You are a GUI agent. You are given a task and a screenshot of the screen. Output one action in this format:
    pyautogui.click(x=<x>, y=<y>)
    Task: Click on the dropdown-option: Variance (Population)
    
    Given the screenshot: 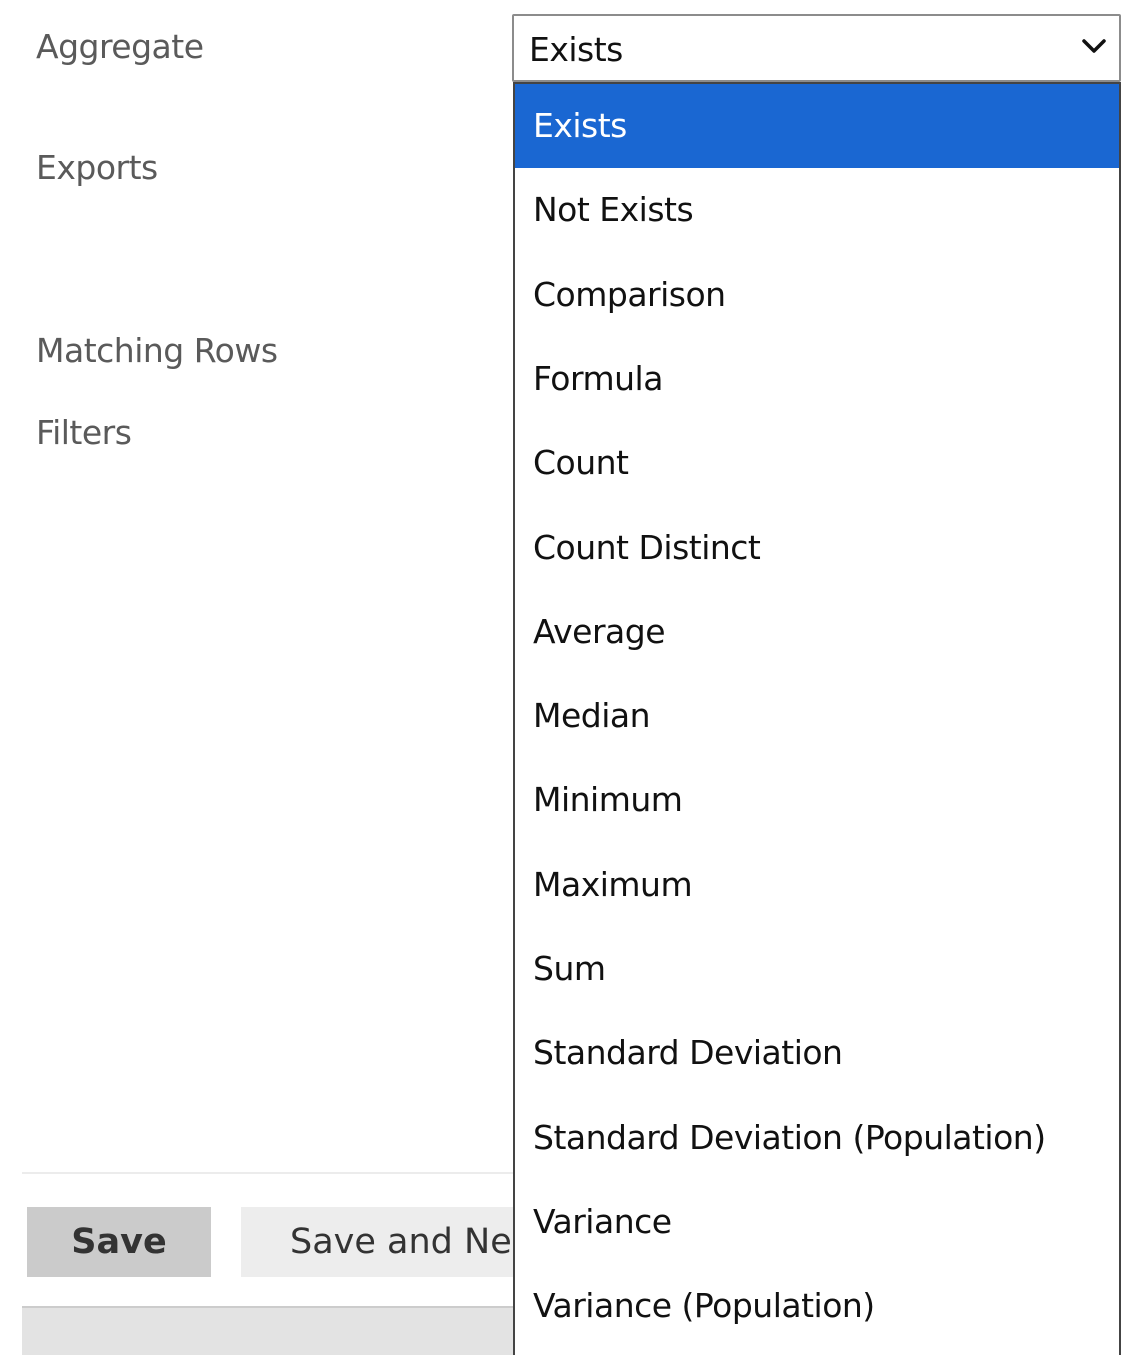 What is the action you would take?
    pyautogui.click(x=817, y=1306)
    